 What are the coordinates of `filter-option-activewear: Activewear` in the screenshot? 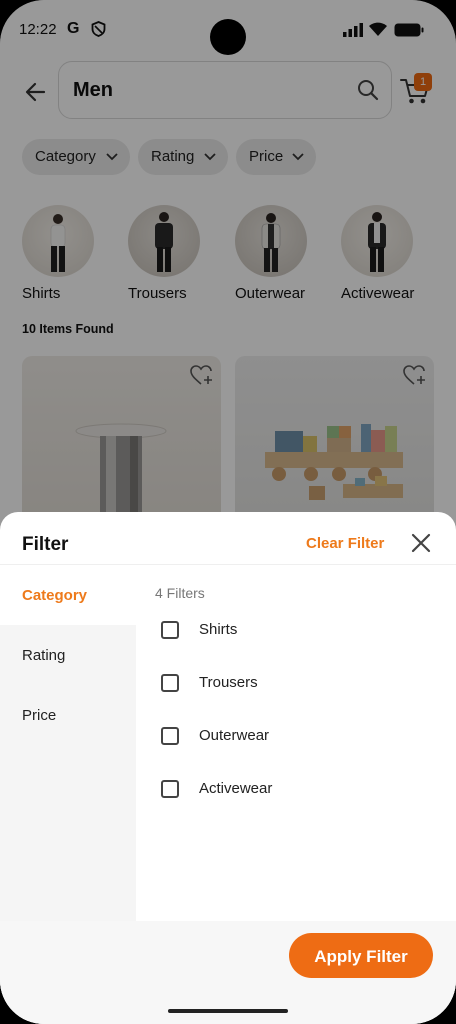 It's located at (261, 791).